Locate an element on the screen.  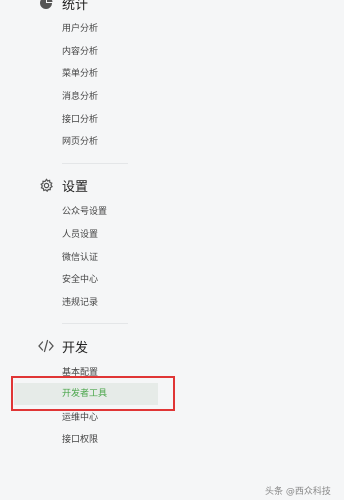
section-header-settings: 设置 is located at coordinates (63, 185).